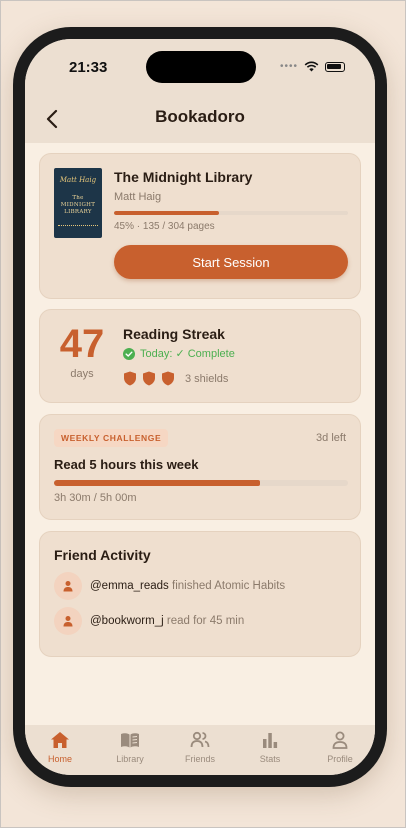 The image size is (406, 828). Describe the element at coordinates (205, 621) in the screenshot. I see `friend-action: read for 45 min` at that location.